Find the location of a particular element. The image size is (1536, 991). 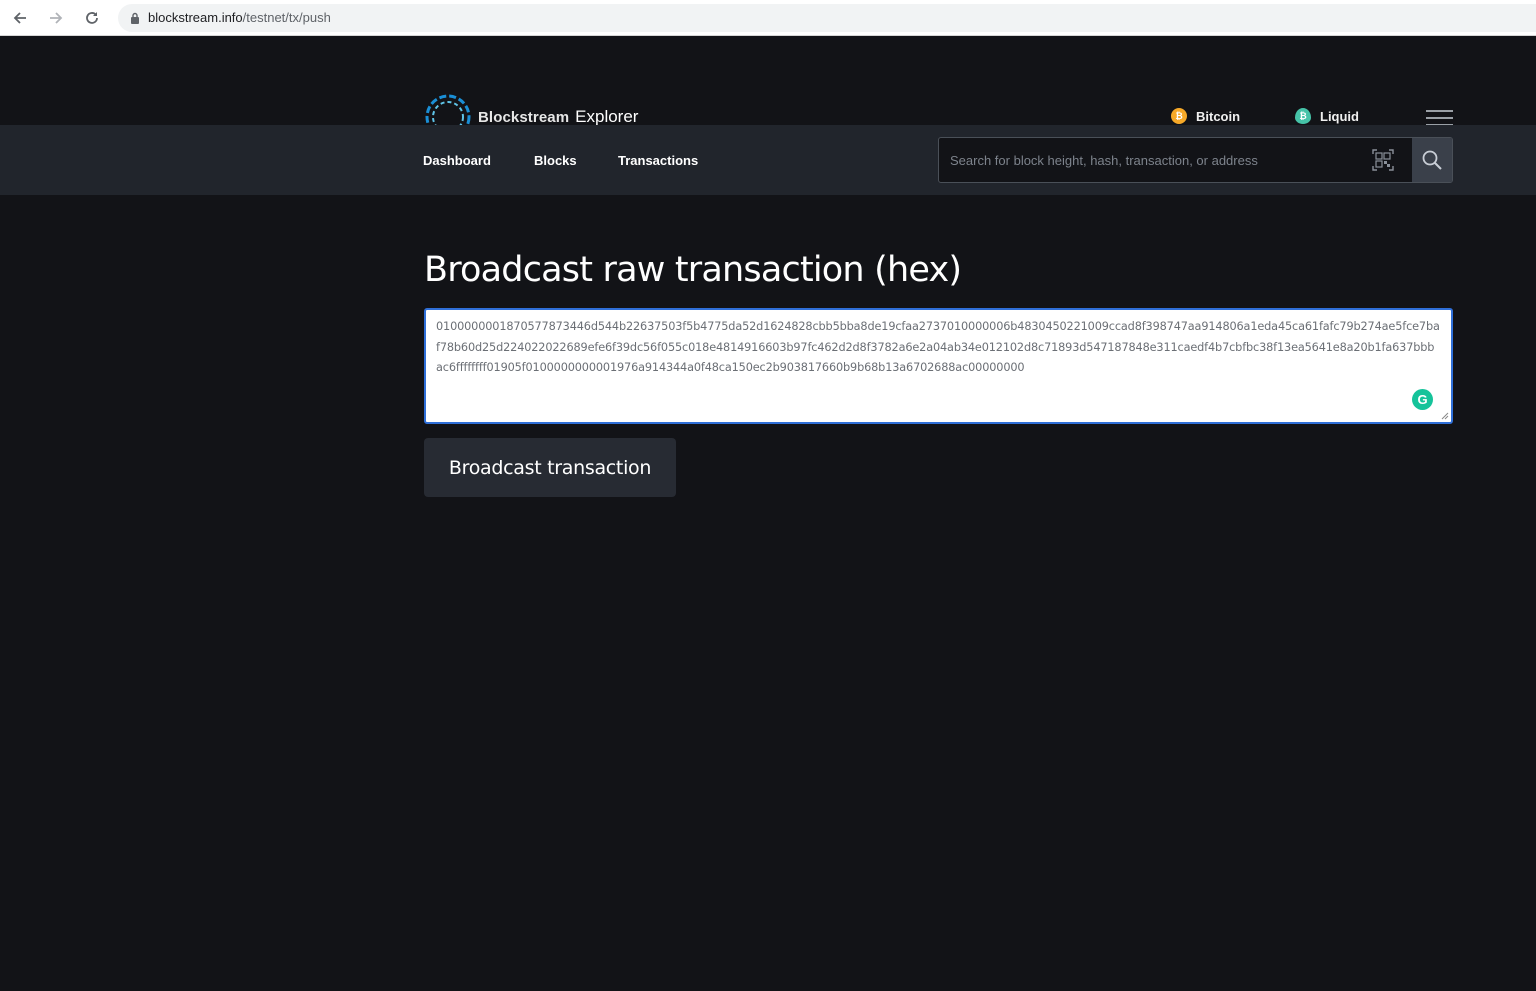

search-box is located at coordinates (1195, 160).